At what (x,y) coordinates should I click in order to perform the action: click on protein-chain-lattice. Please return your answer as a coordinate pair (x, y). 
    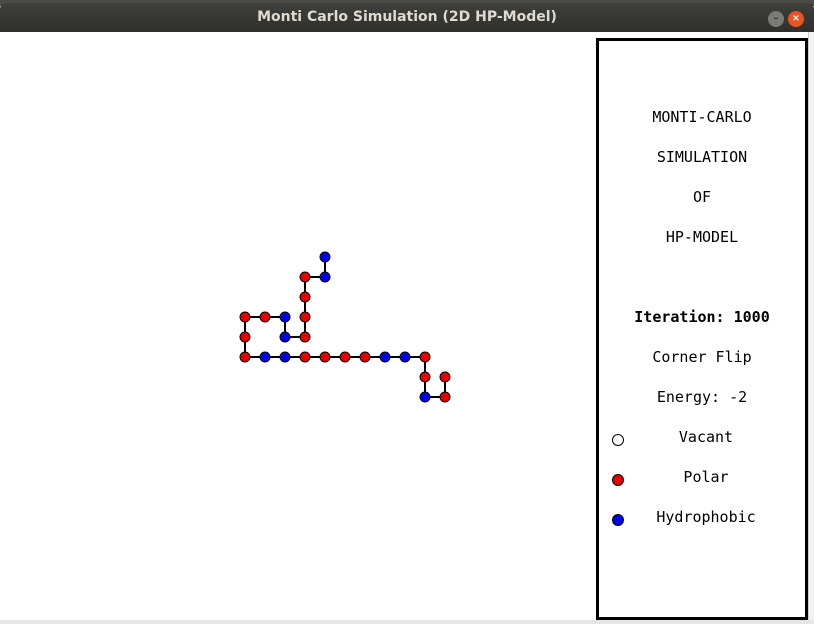
    Looking at the image, I should click on (345, 327).